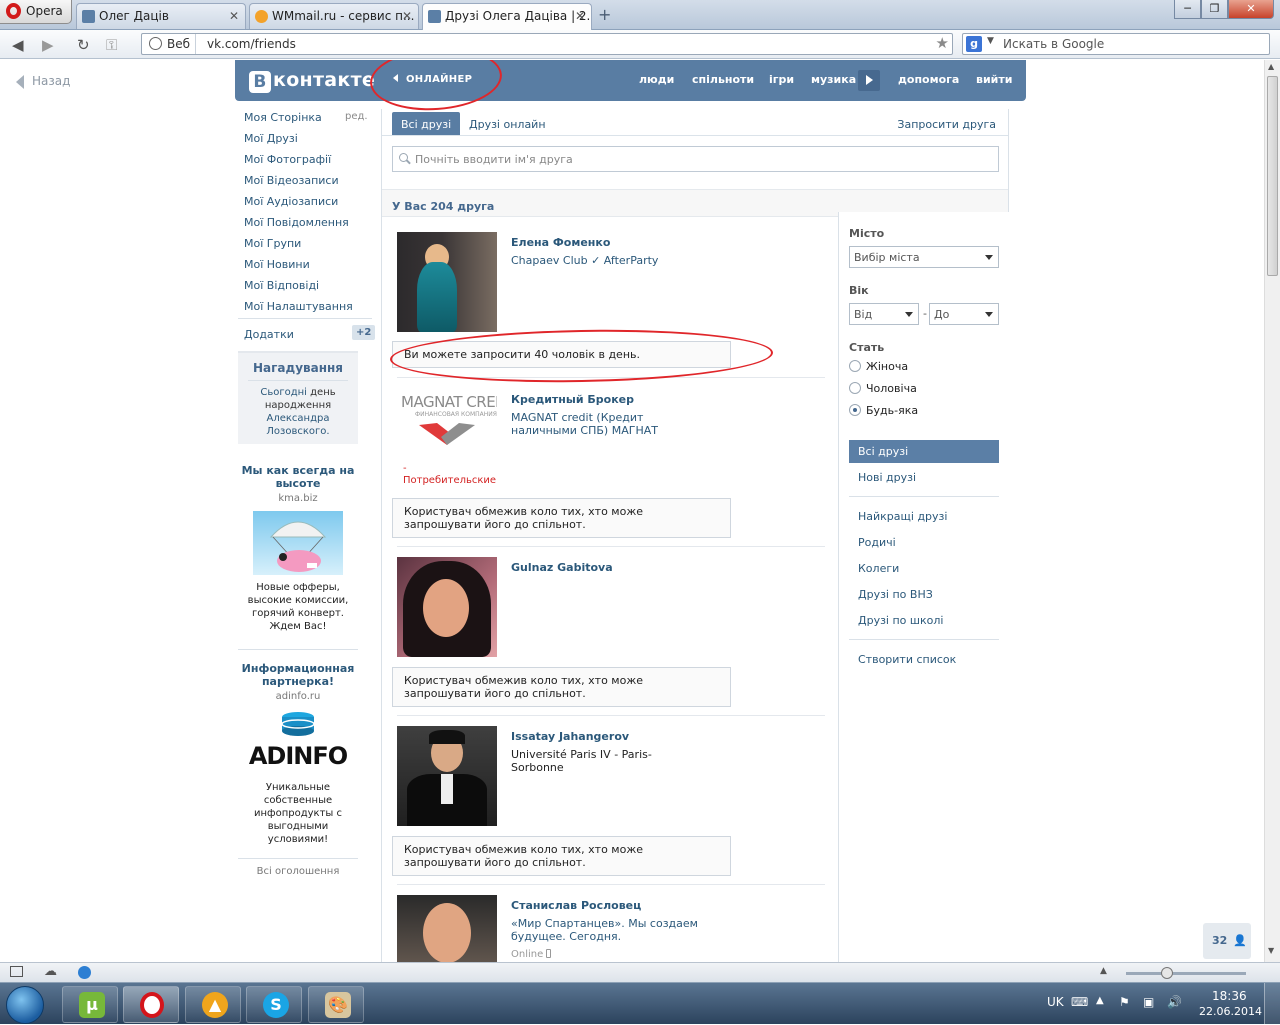 This screenshot has width=1280, height=1025. What do you see at coordinates (298, 741) in the screenshot?
I see `ad-image: ADINFO` at bounding box center [298, 741].